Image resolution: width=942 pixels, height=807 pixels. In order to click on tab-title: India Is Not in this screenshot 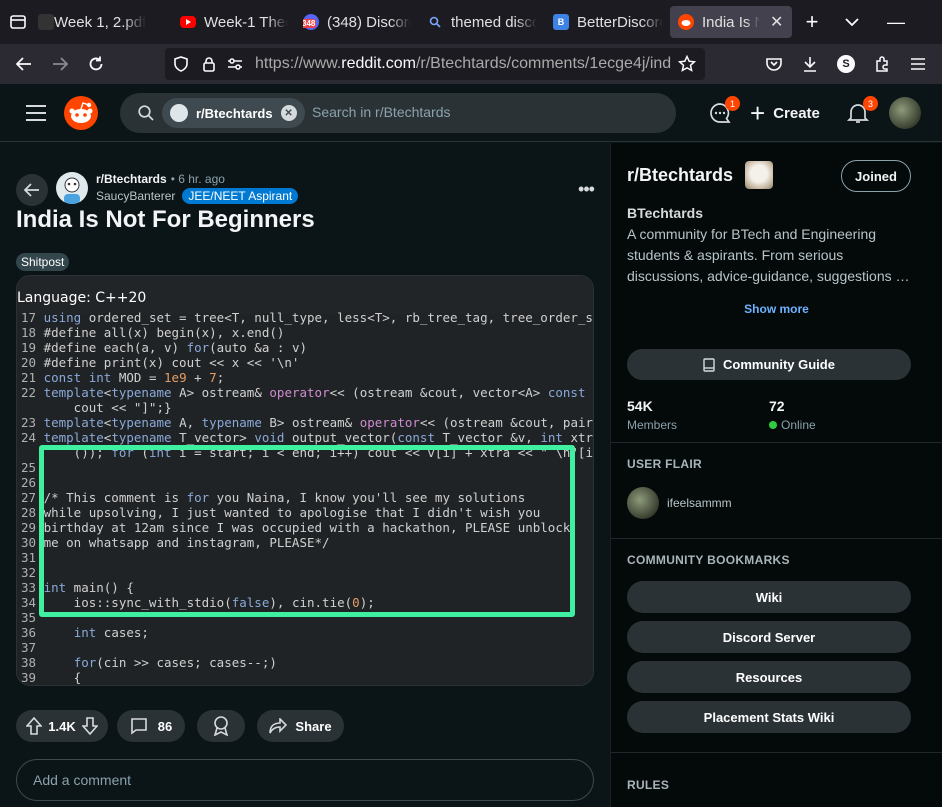, I will do `click(731, 22)`.